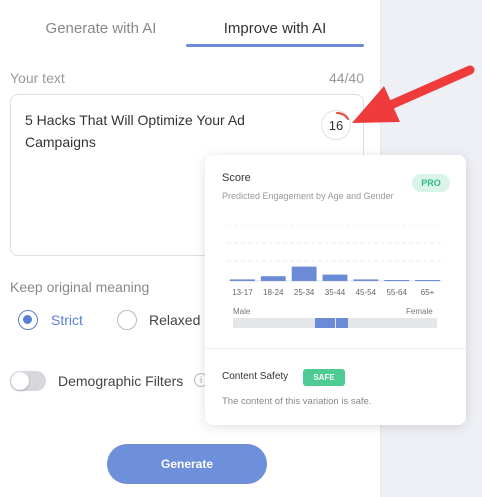 This screenshot has height=497, width=482. Describe the element at coordinates (308, 196) in the screenshot. I see `popover-subtitle: Predicted Engagement by Age and Gender` at that location.